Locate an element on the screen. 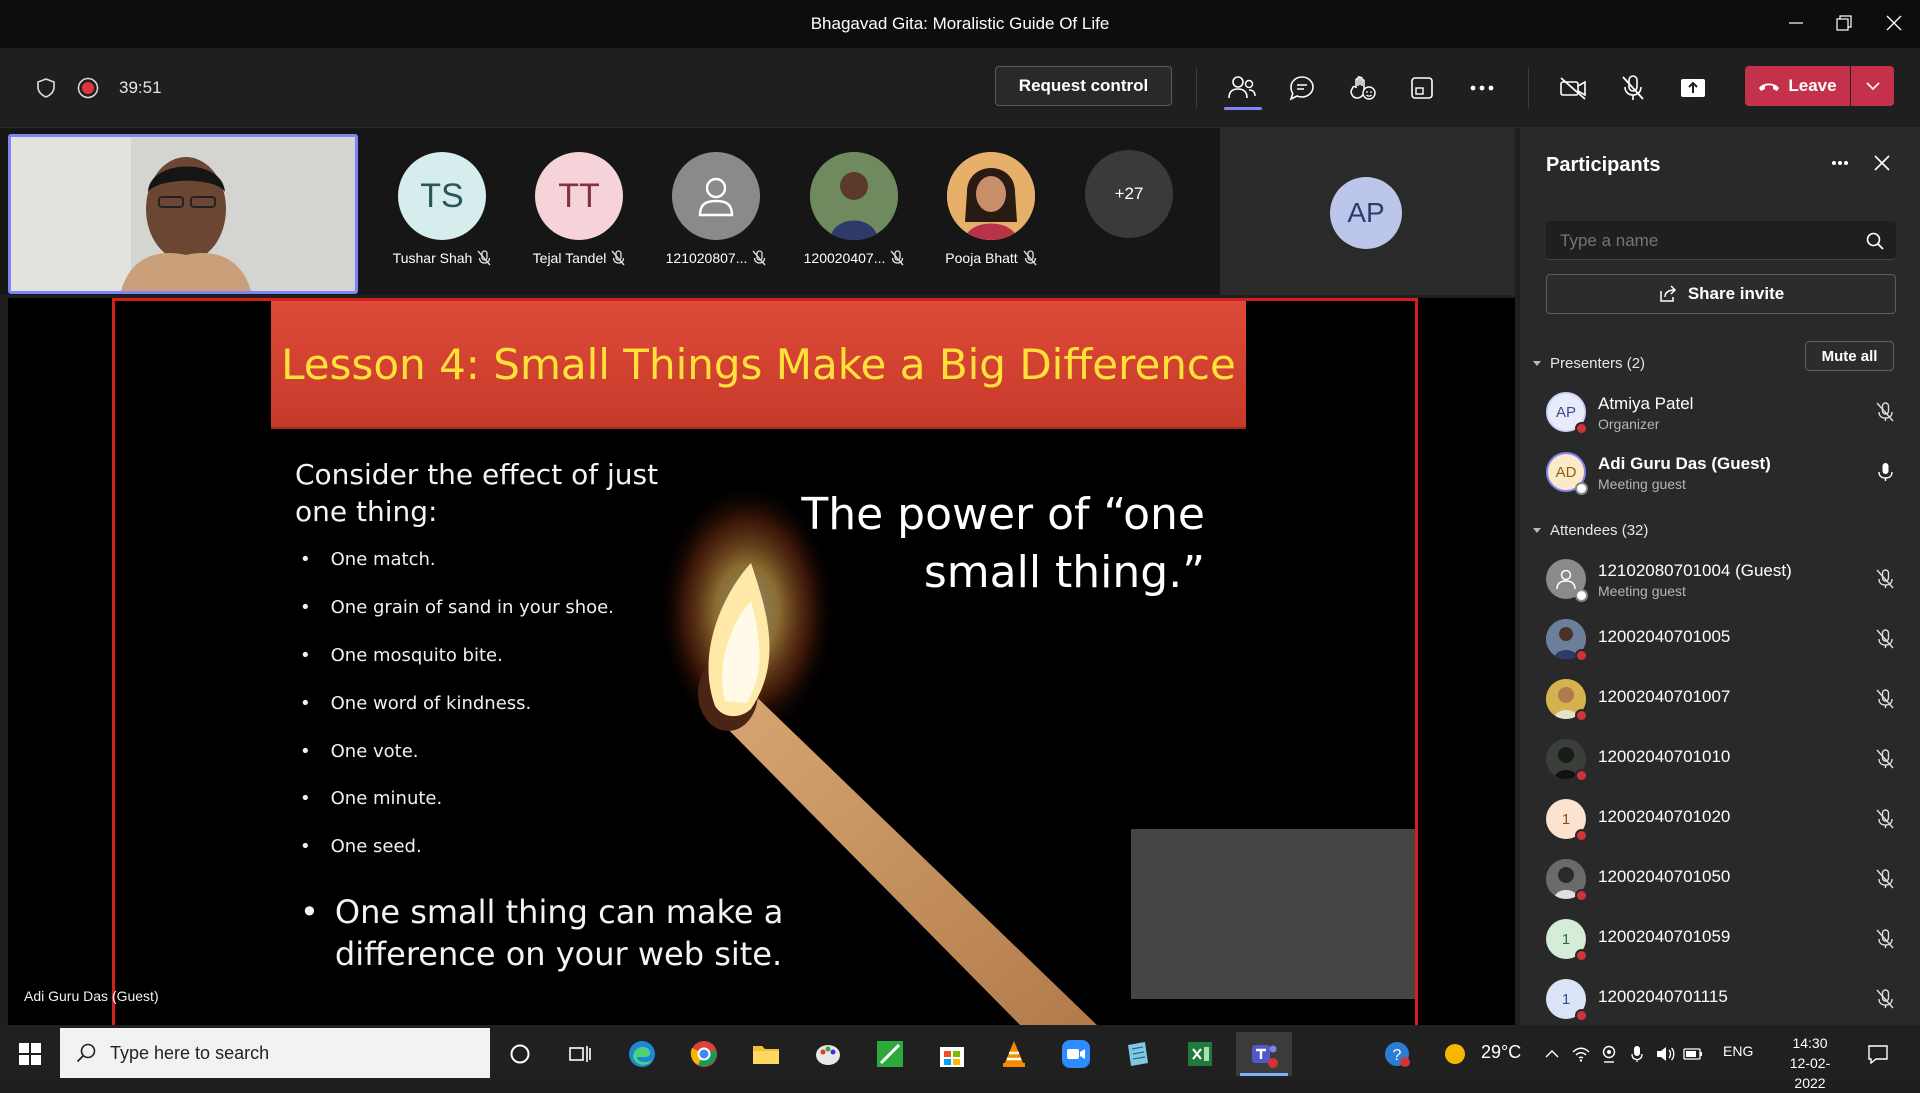  slide-bullet: One grain of sand in your shoe. is located at coordinates (457, 608).